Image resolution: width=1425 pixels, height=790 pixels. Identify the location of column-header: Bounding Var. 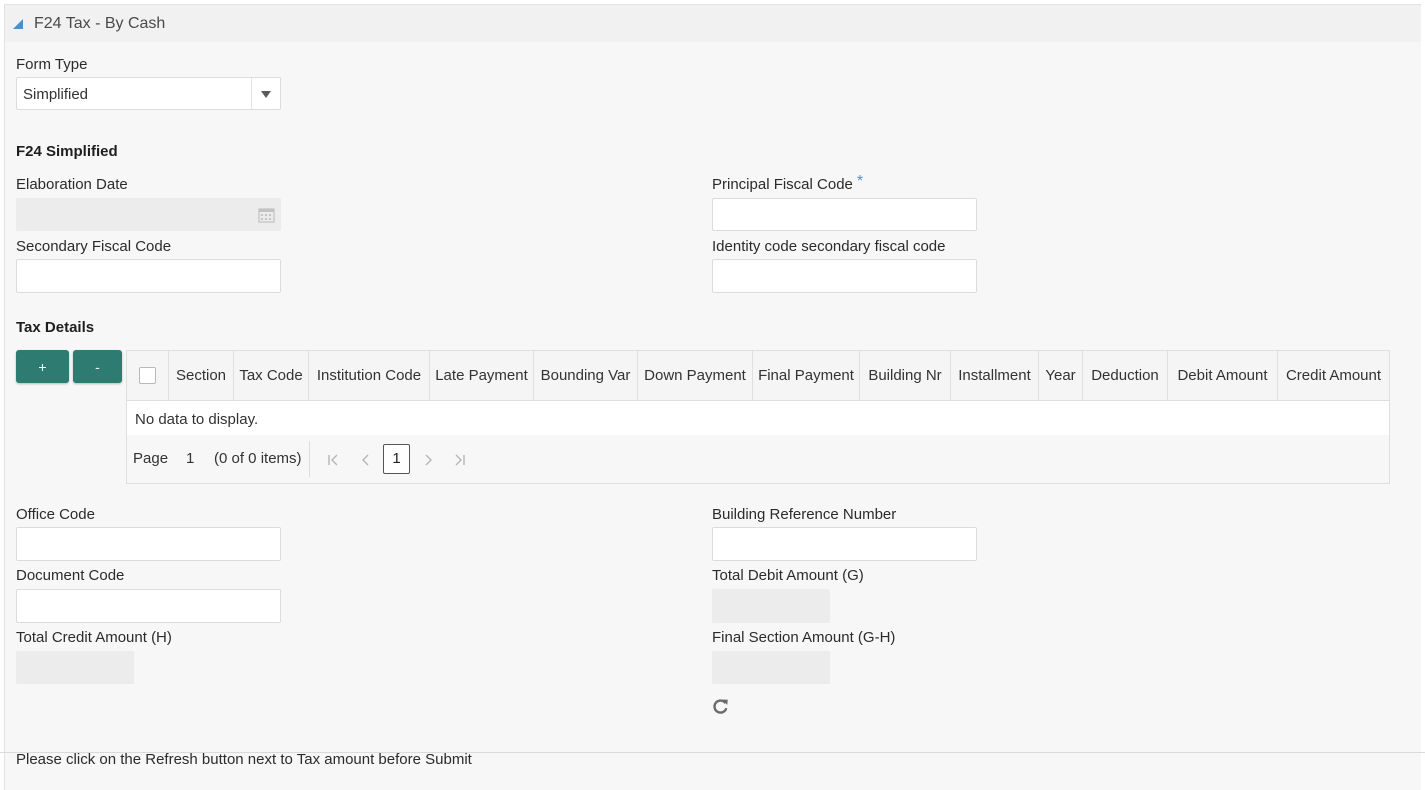
(586, 375).